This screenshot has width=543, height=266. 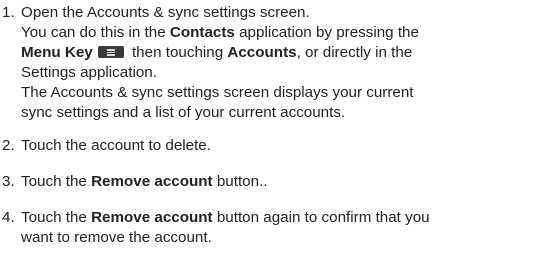 I want to click on step-4-line-2: want to remove the account., so click(x=116, y=237).